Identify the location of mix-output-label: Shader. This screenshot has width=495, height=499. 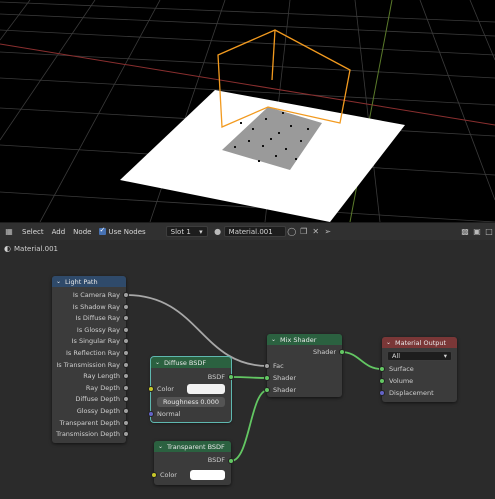
(324, 352).